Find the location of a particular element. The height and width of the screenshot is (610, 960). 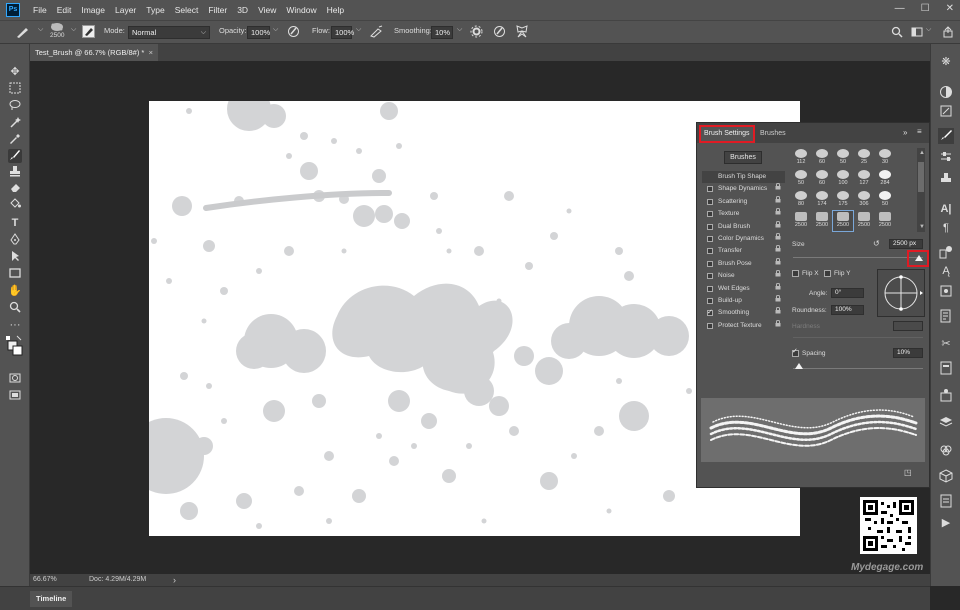

close-window-button: ✕ is located at coordinates (950, 8).